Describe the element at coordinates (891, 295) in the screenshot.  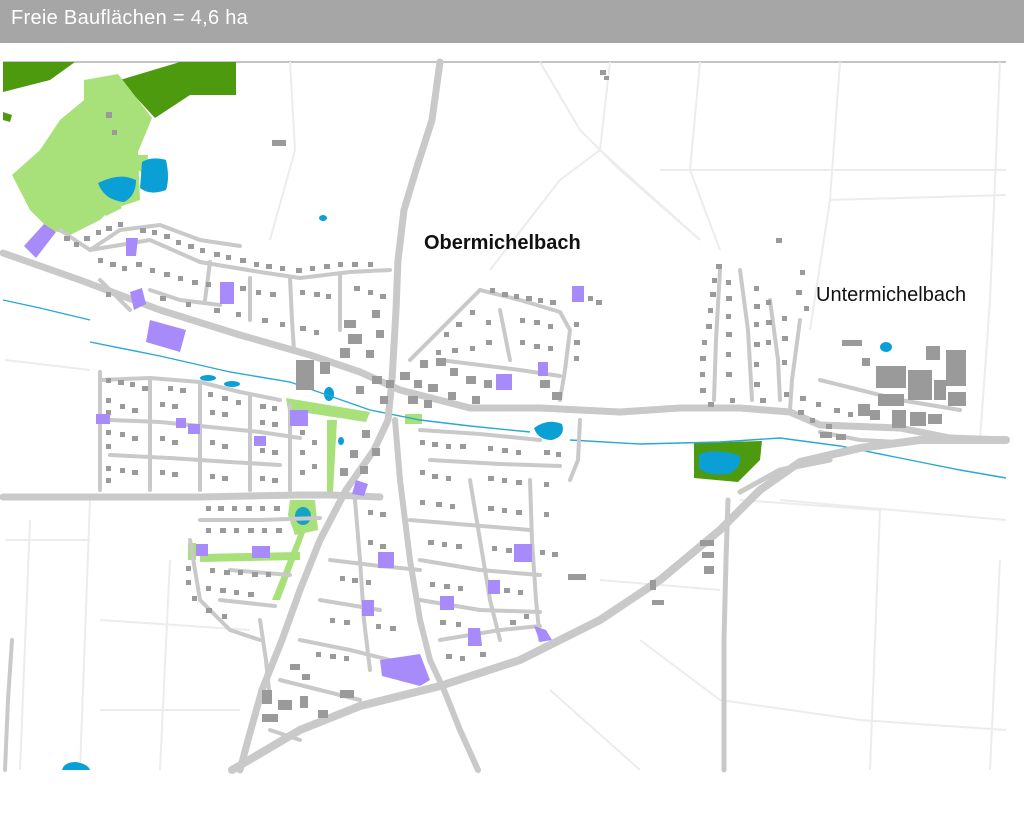
I see `place-label-untermichelbach: Untermichelbach` at that location.